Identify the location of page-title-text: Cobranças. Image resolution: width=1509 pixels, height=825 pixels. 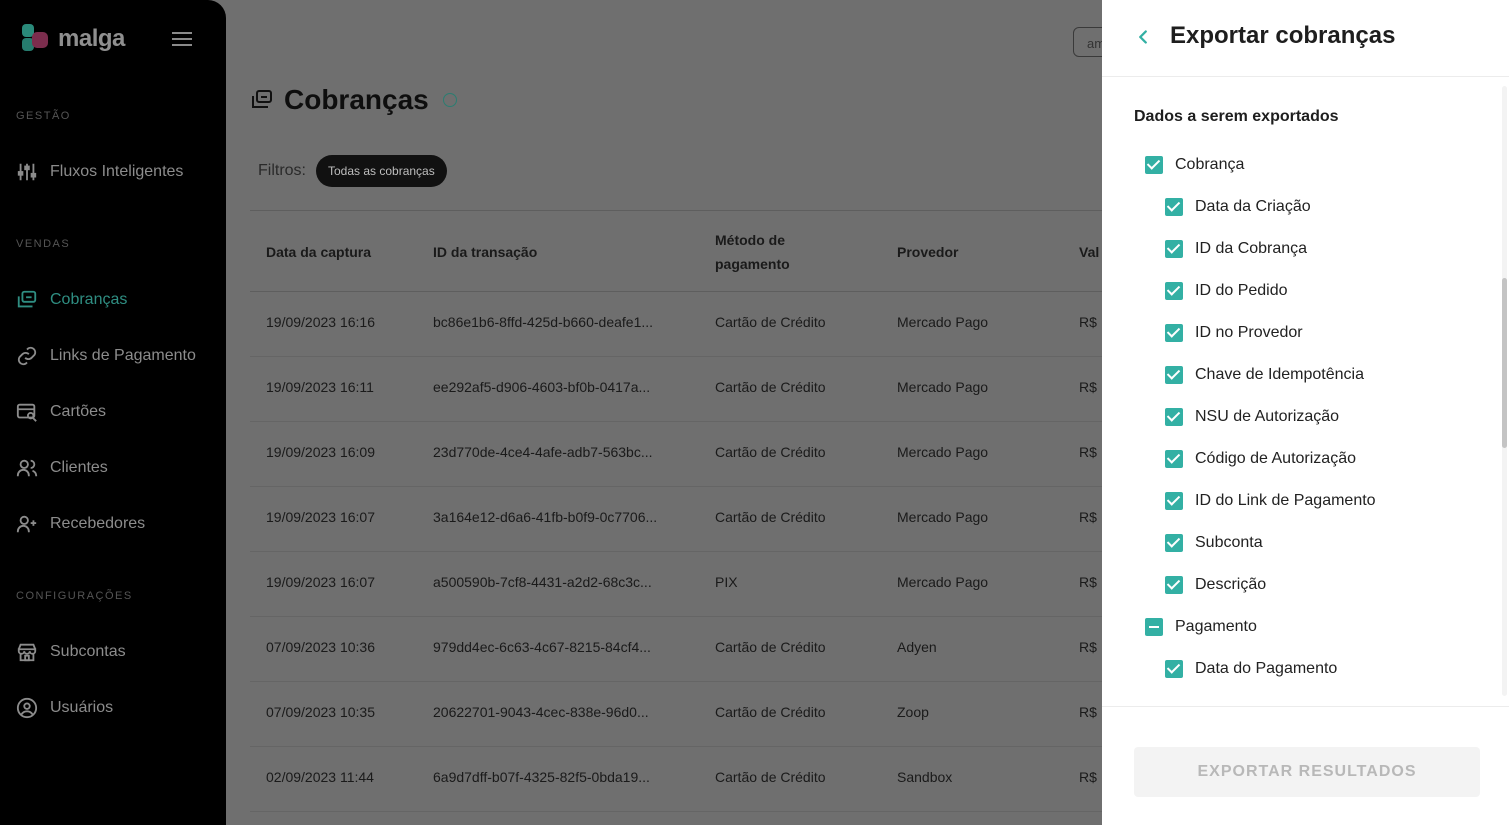
(356, 99).